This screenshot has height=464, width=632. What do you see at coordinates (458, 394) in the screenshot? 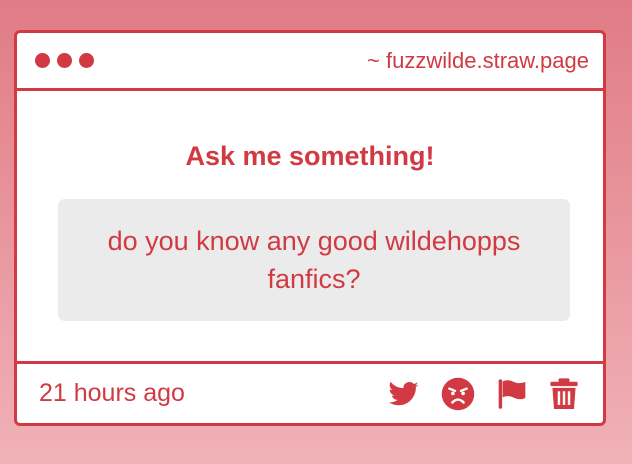
I see `angry-face-icon` at bounding box center [458, 394].